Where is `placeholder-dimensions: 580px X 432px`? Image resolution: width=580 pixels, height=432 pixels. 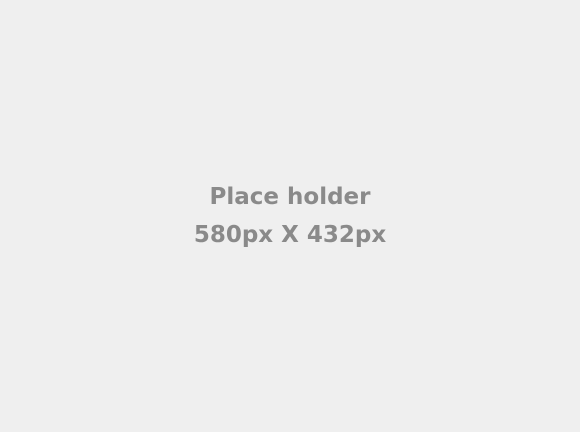
placeholder-dimensions: 580px X 432px is located at coordinates (290, 235).